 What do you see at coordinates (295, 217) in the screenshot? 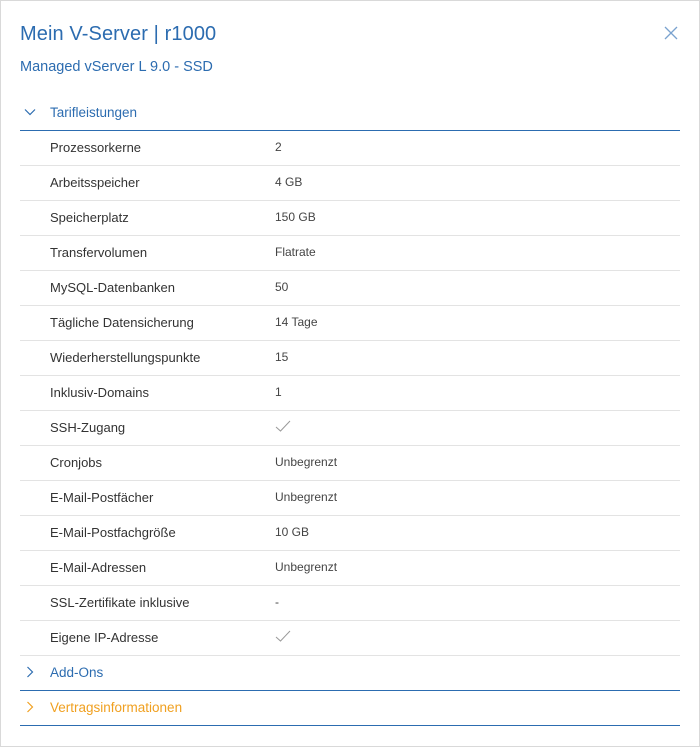
I see `feature-value: 150 GB` at bounding box center [295, 217].